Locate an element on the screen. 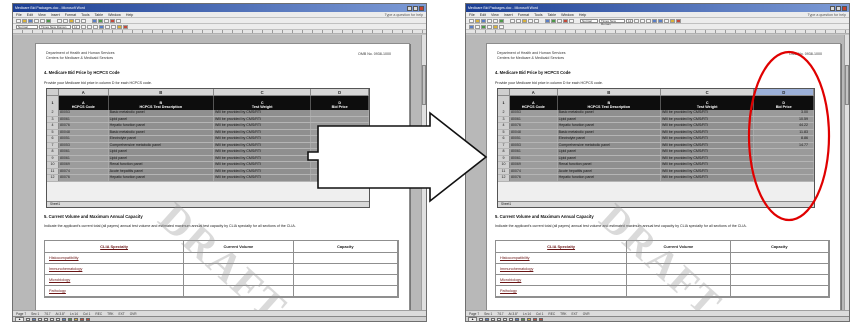 This screenshot has width=862, height=324. sheet-sort-icon is located at coordinates (477, 26).